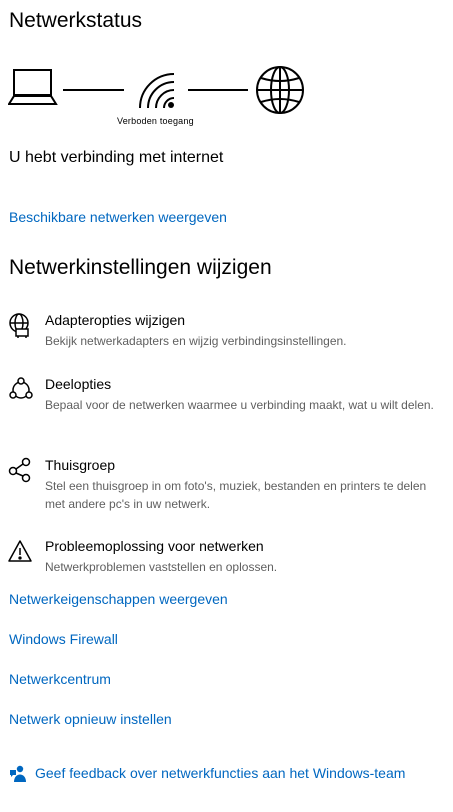  Describe the element at coordinates (280, 90) in the screenshot. I see `globe-icon` at that location.